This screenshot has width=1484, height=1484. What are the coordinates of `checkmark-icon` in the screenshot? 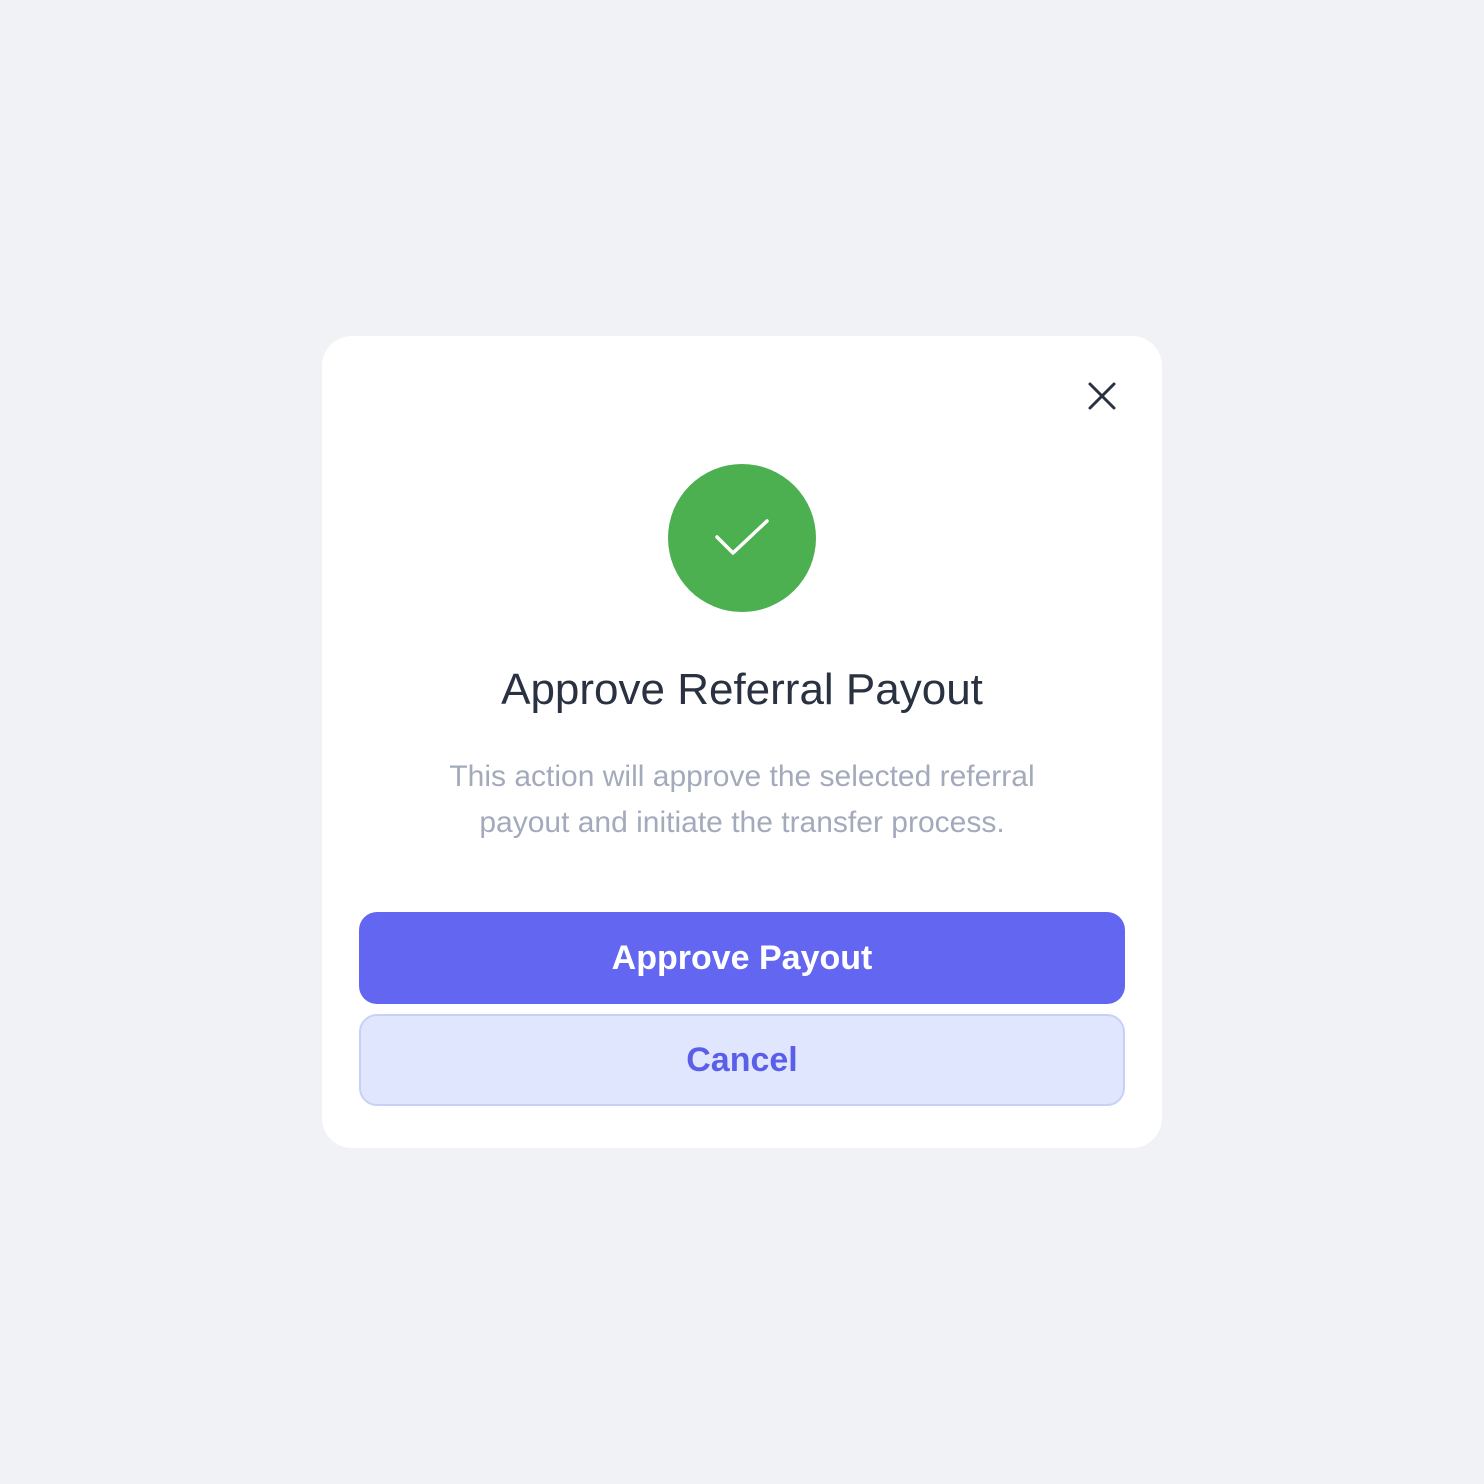 It's located at (742, 537).